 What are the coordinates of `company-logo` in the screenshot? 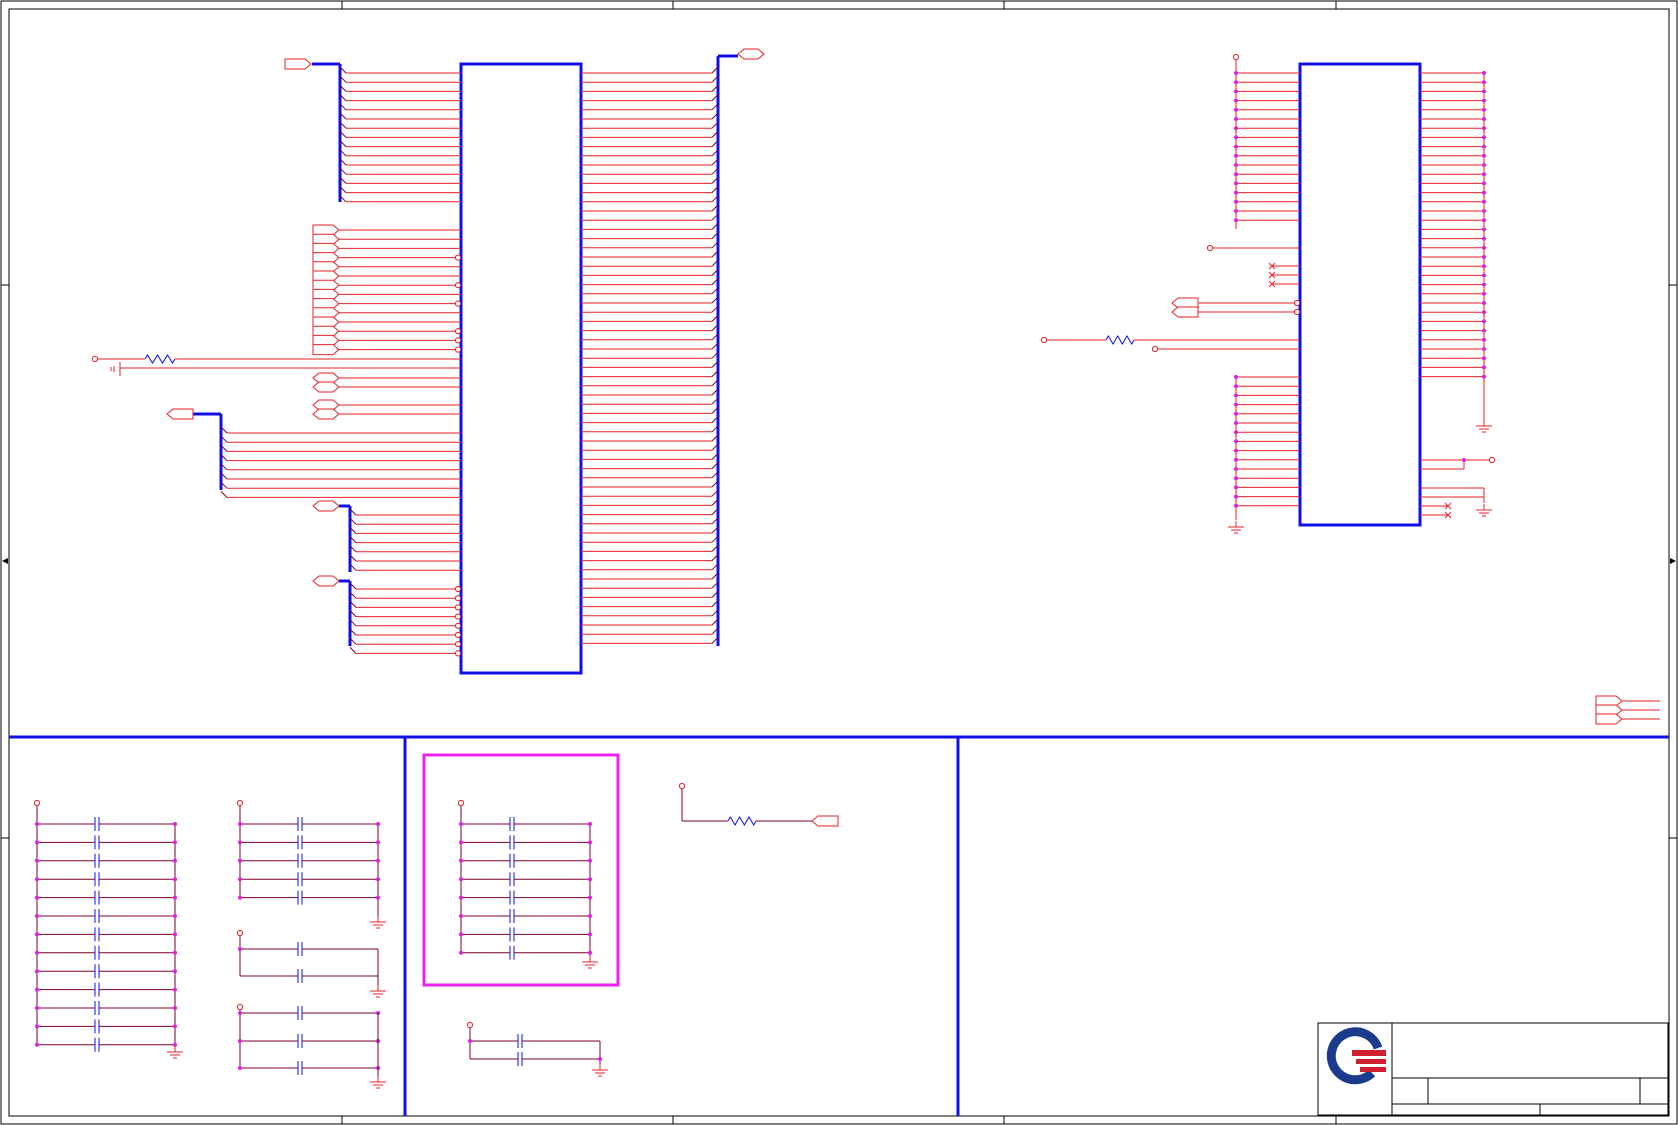 It's located at (1356, 1056).